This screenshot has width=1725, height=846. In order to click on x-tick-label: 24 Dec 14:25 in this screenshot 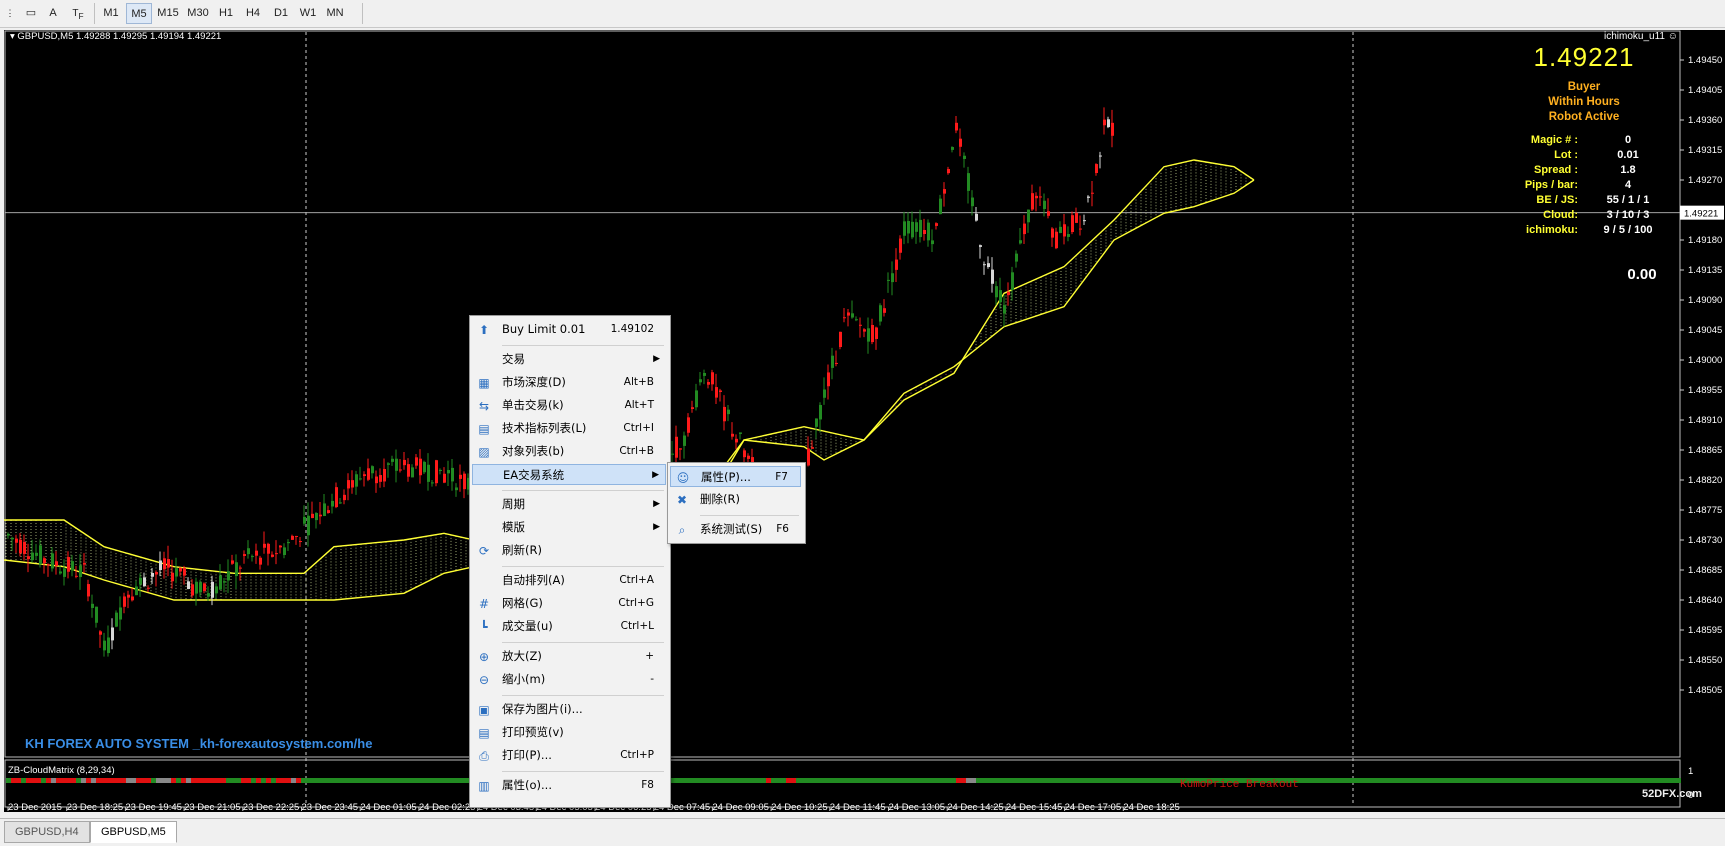, I will do `click(975, 807)`.